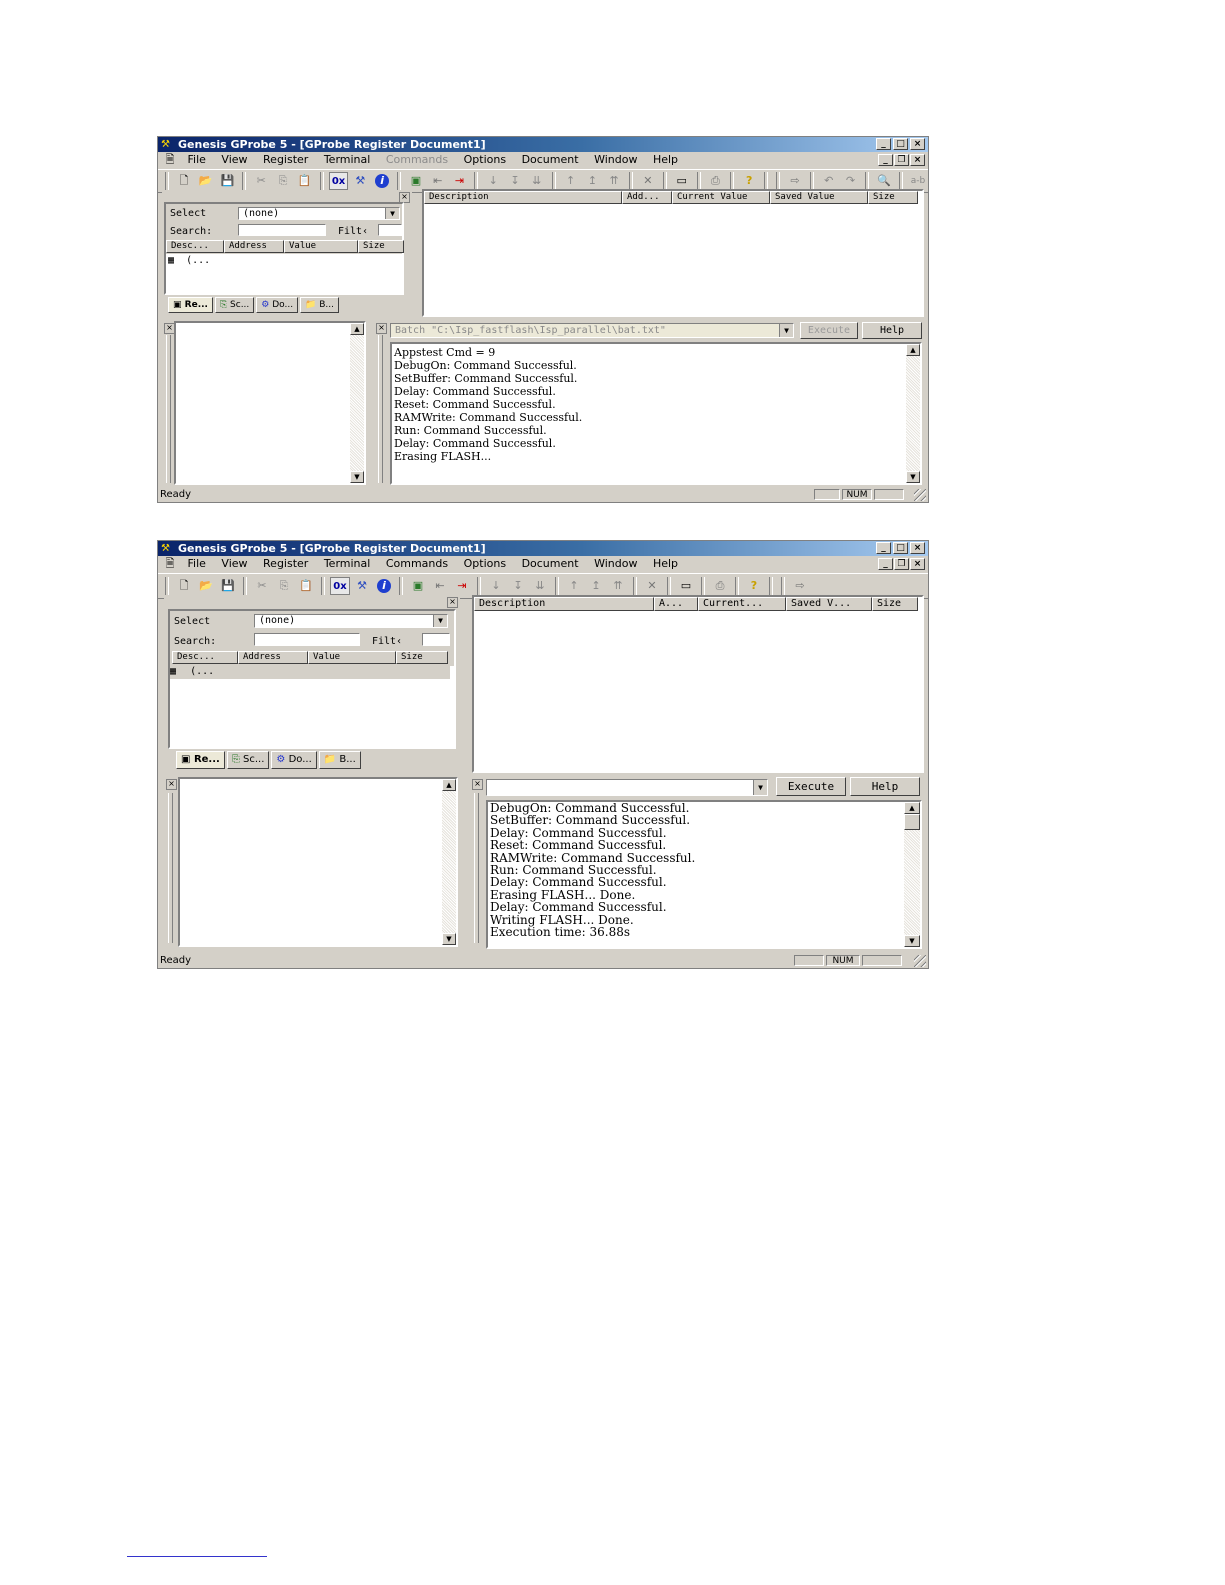  Describe the element at coordinates (550, 564) in the screenshot. I see `menu-document: Document` at that location.